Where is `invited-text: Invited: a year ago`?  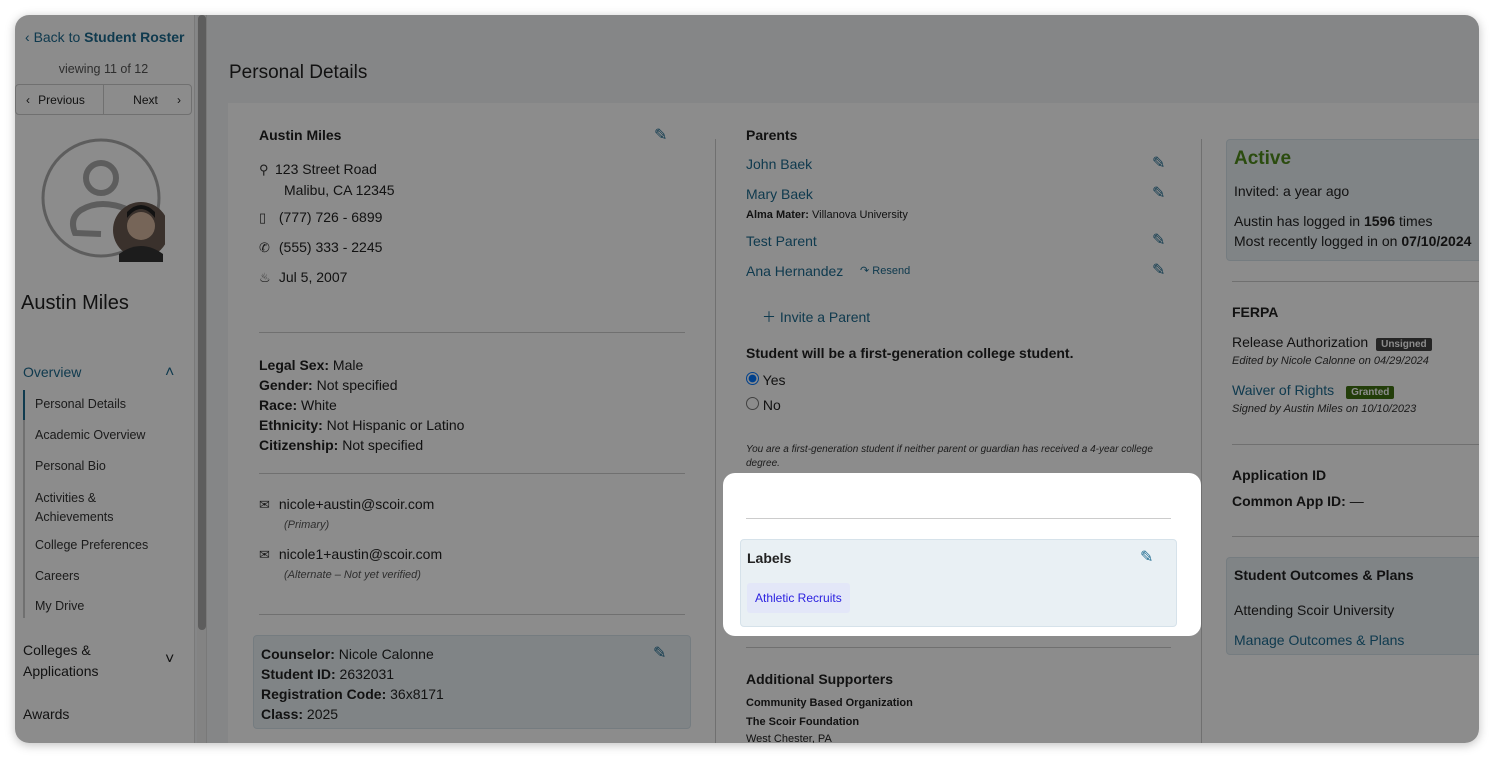
invited-text: Invited: a year ago is located at coordinates (1292, 191).